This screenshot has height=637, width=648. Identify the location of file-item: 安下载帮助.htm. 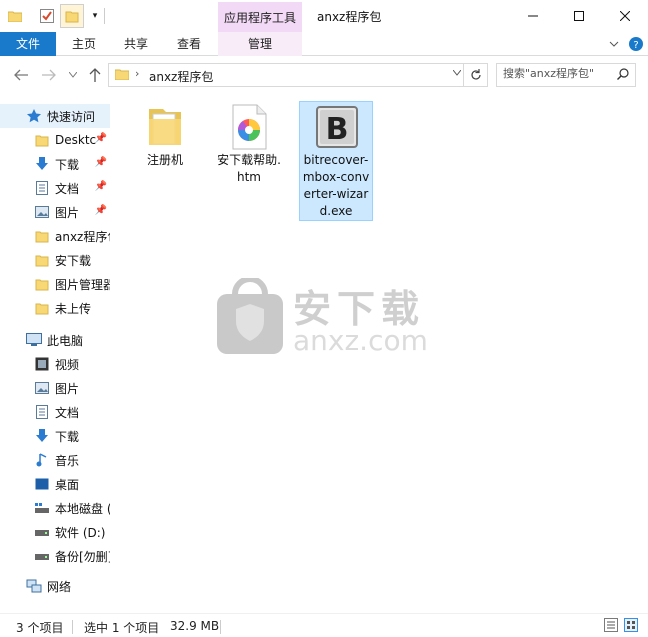
(249, 144).